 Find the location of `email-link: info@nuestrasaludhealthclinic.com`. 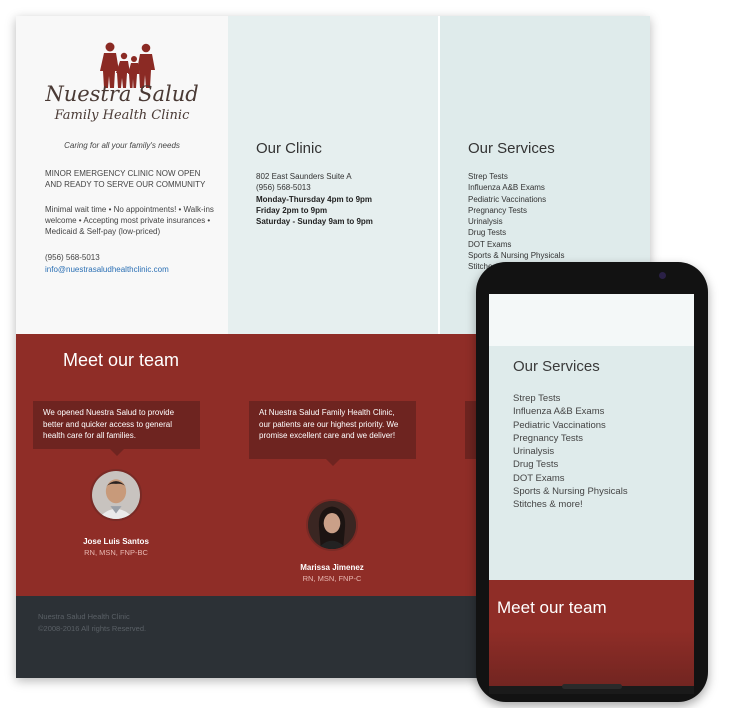

email-link: info@nuestrasaludhealthclinic.com is located at coordinates (131, 269).